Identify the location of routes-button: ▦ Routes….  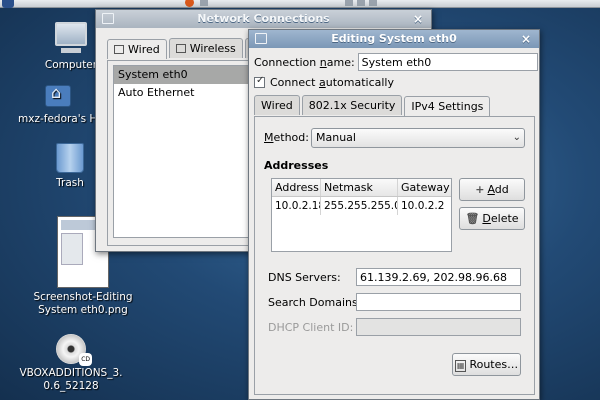
(486, 364).